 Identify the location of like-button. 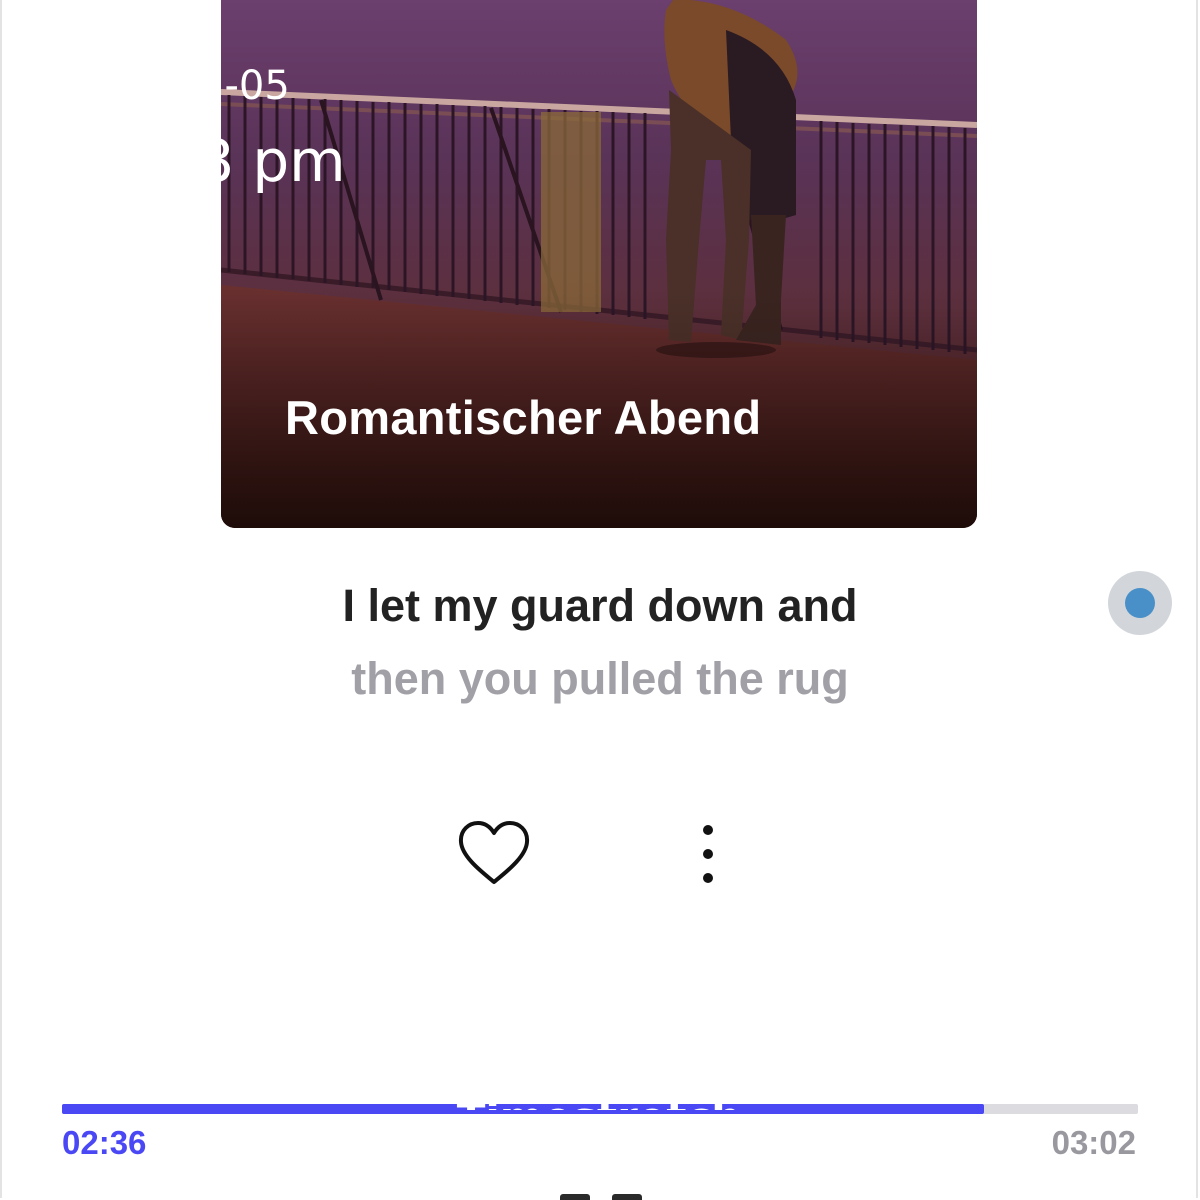
(494, 854).